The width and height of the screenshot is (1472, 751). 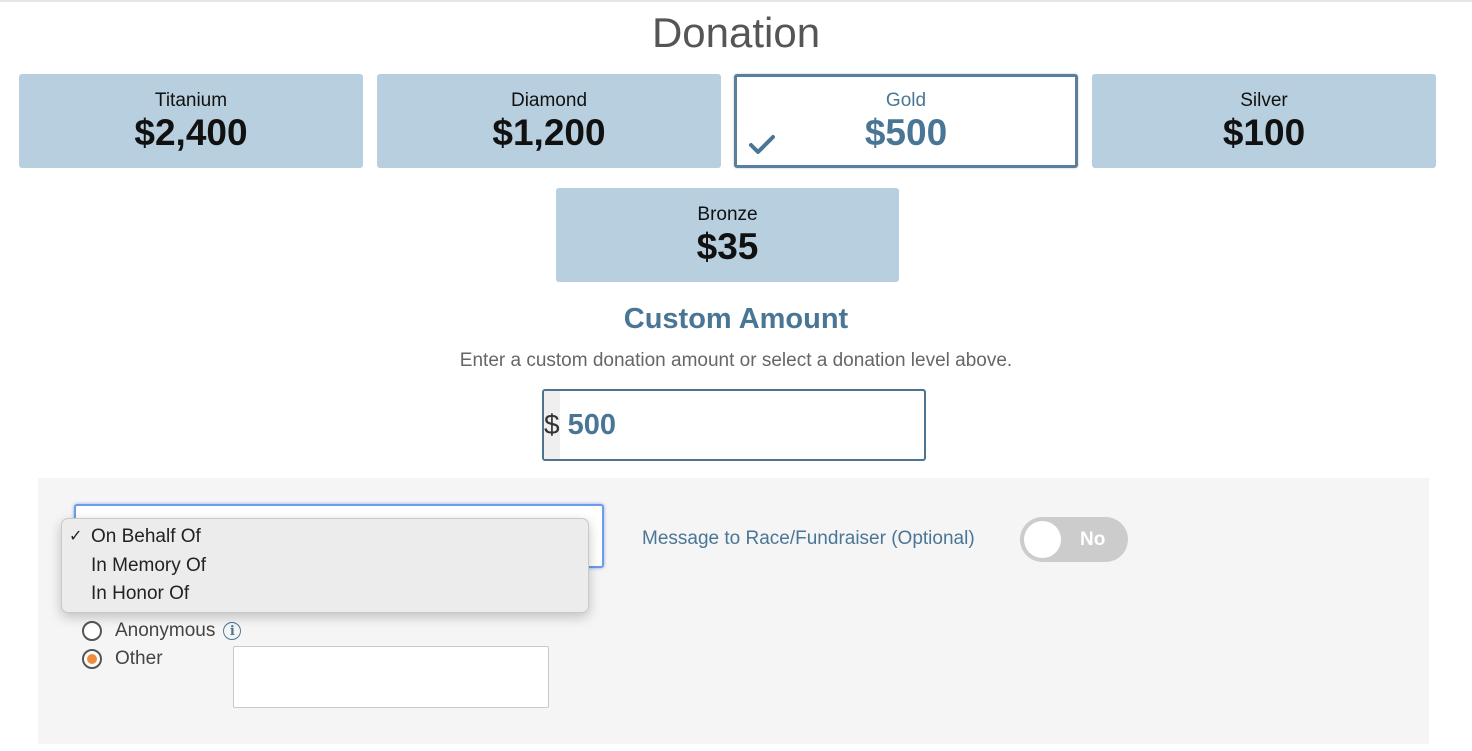 What do you see at coordinates (391, 677) in the screenshot?
I see `other-name-input` at bounding box center [391, 677].